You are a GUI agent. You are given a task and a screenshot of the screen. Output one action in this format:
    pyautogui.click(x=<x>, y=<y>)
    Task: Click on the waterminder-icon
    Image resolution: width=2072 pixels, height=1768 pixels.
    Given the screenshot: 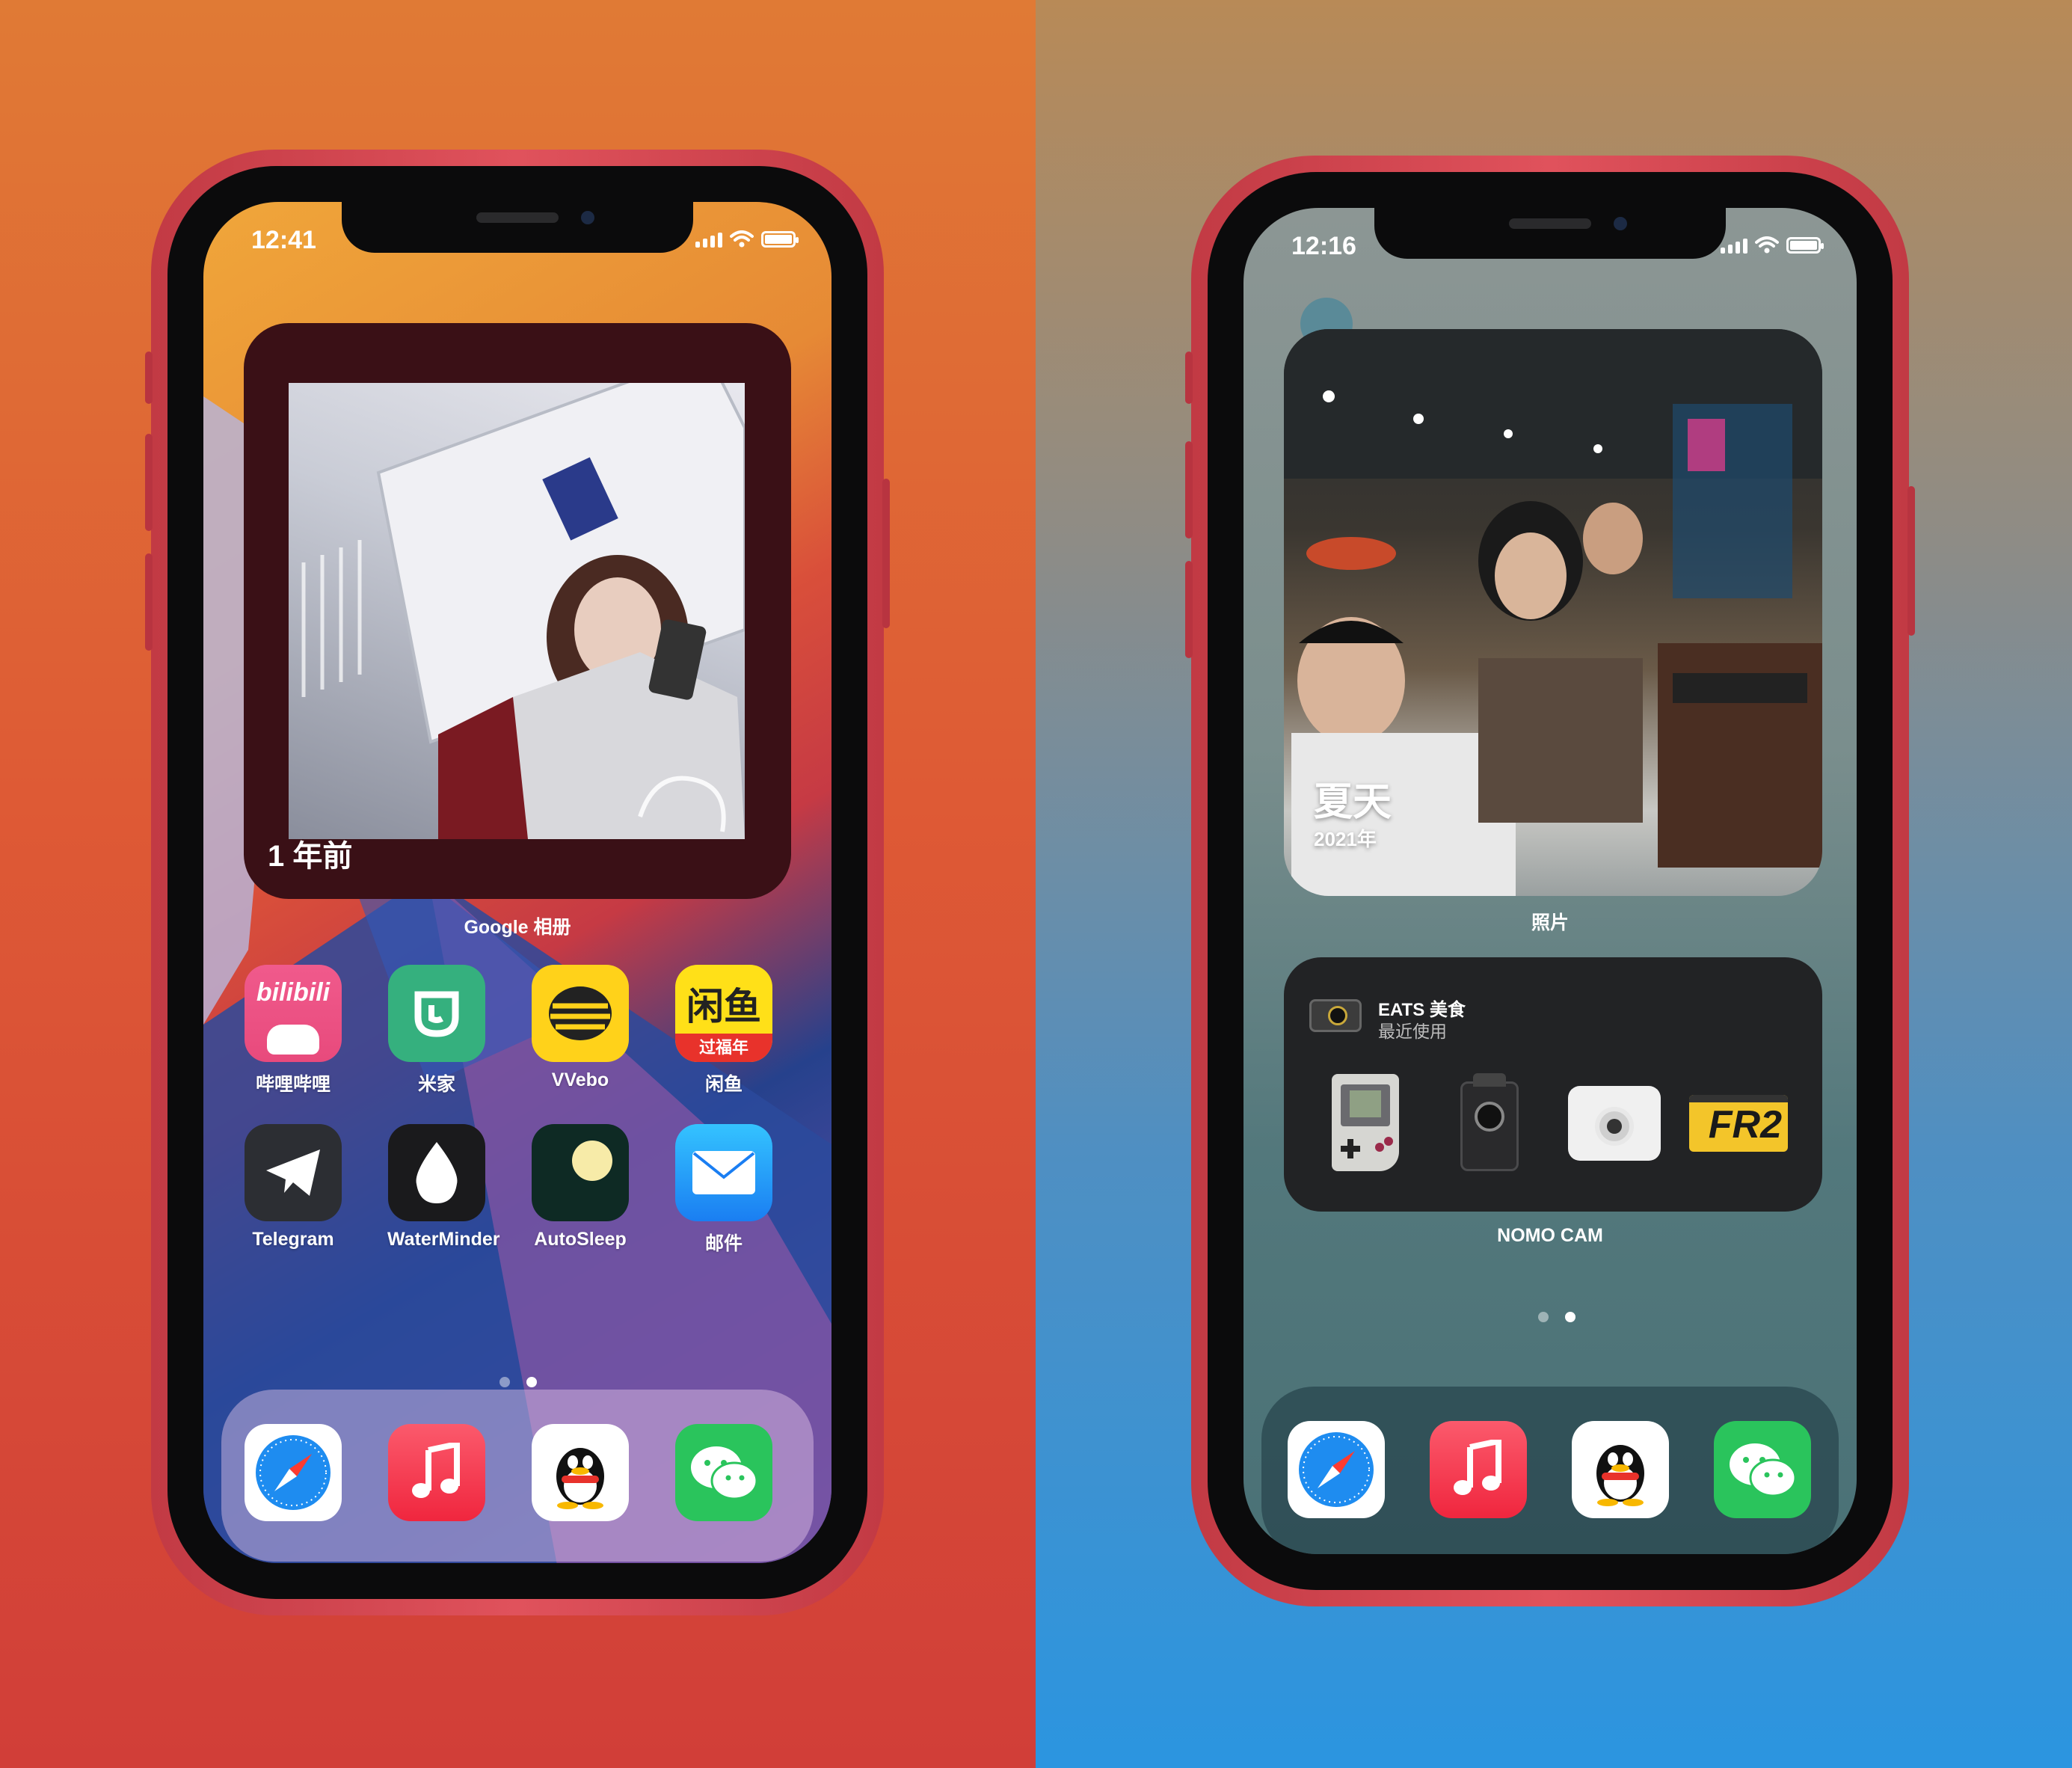 What is the action you would take?
    pyautogui.click(x=436, y=1172)
    